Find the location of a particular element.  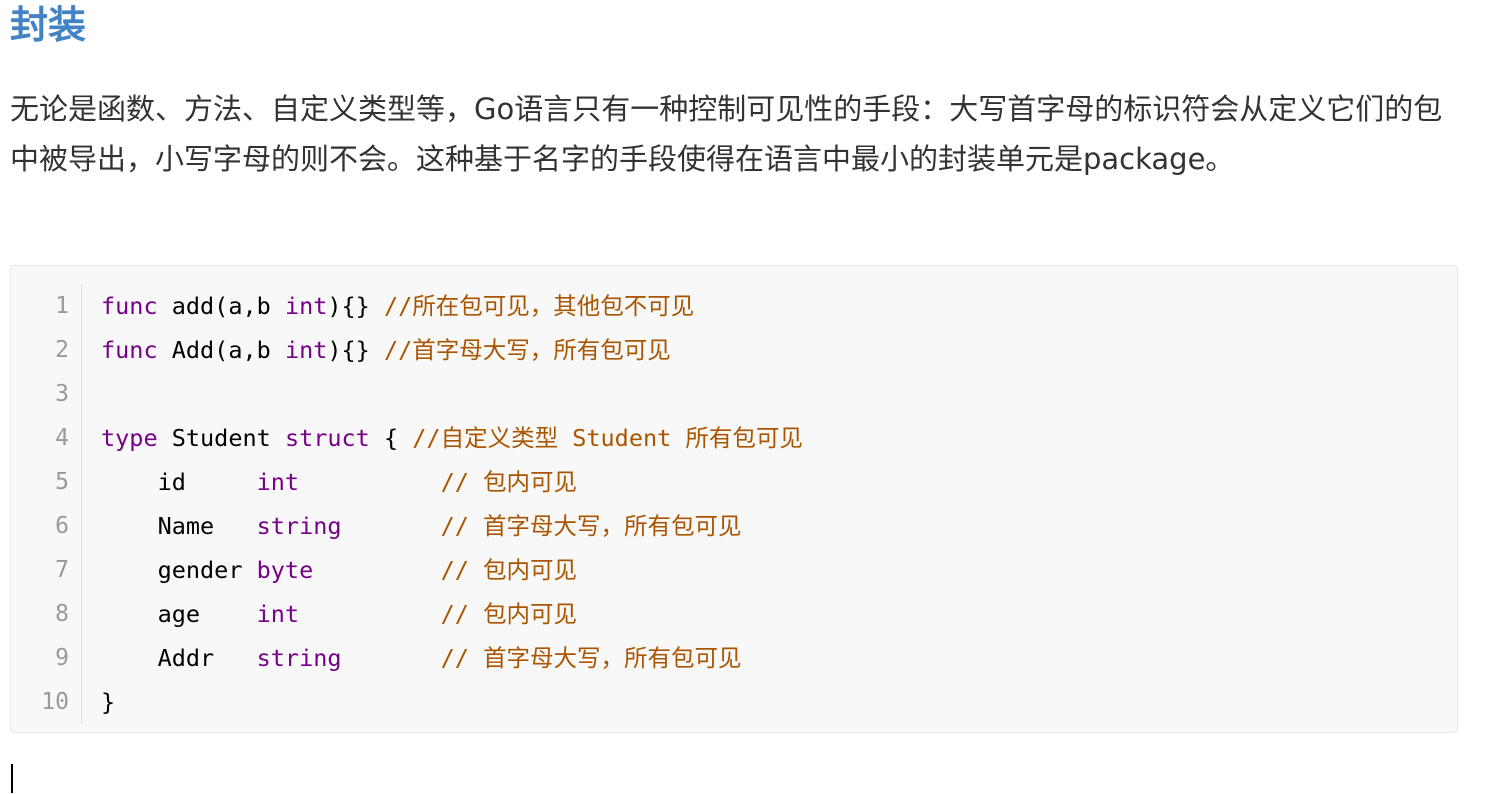

code-line: func add(a,b int){} //所在包可见，其他包不可见 is located at coordinates (452, 306).